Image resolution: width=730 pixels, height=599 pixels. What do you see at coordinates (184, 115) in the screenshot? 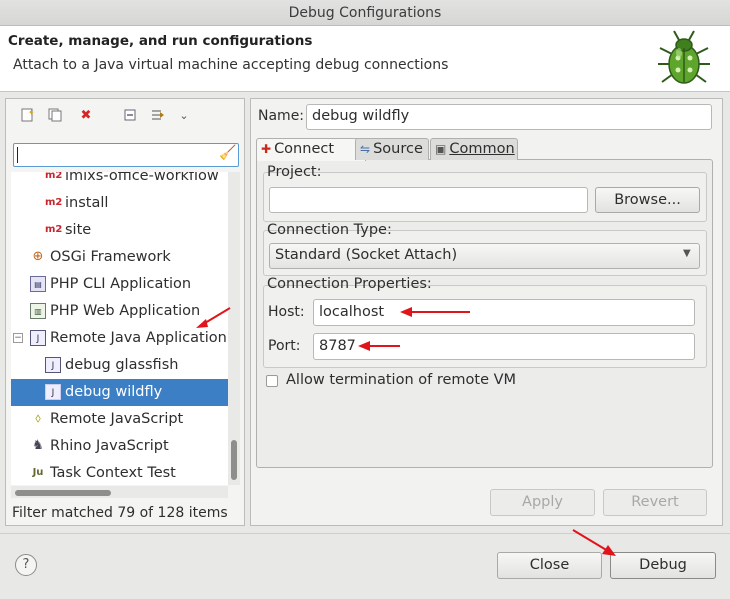
I see `chevron-down-icon: ⌄` at bounding box center [184, 115].